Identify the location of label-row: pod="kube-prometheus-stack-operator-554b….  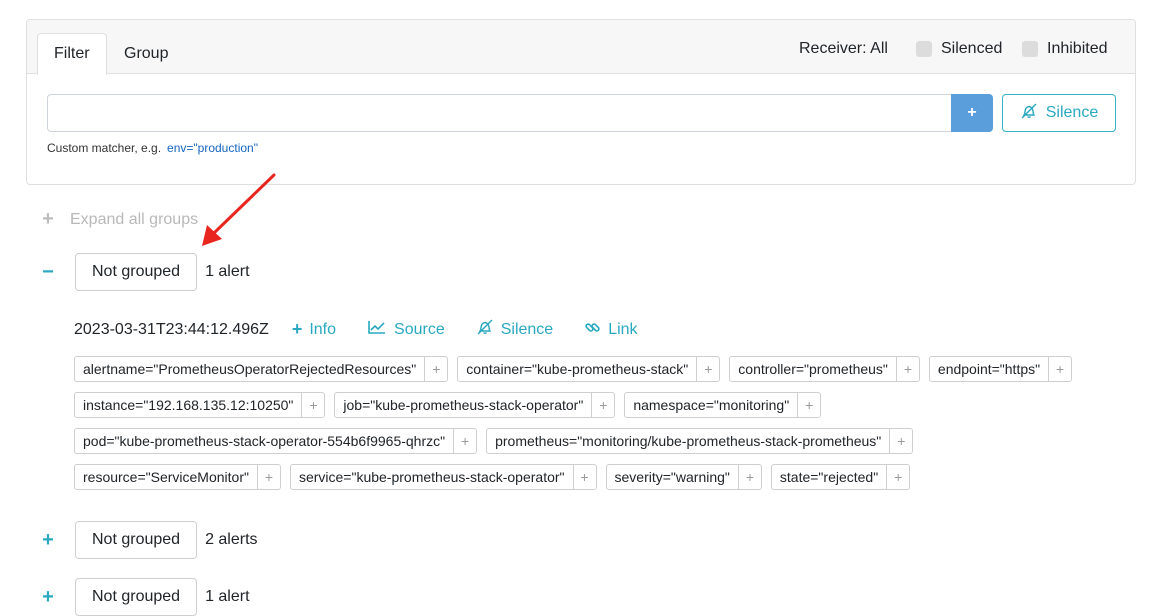
(604, 441).